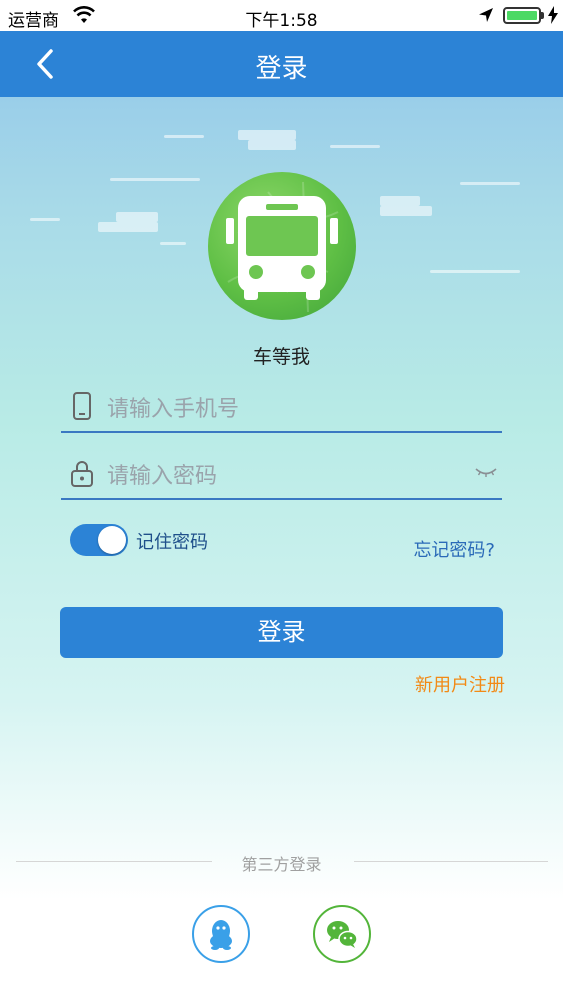 The width and height of the screenshot is (563, 1000). I want to click on phone-icon, so click(82, 406).